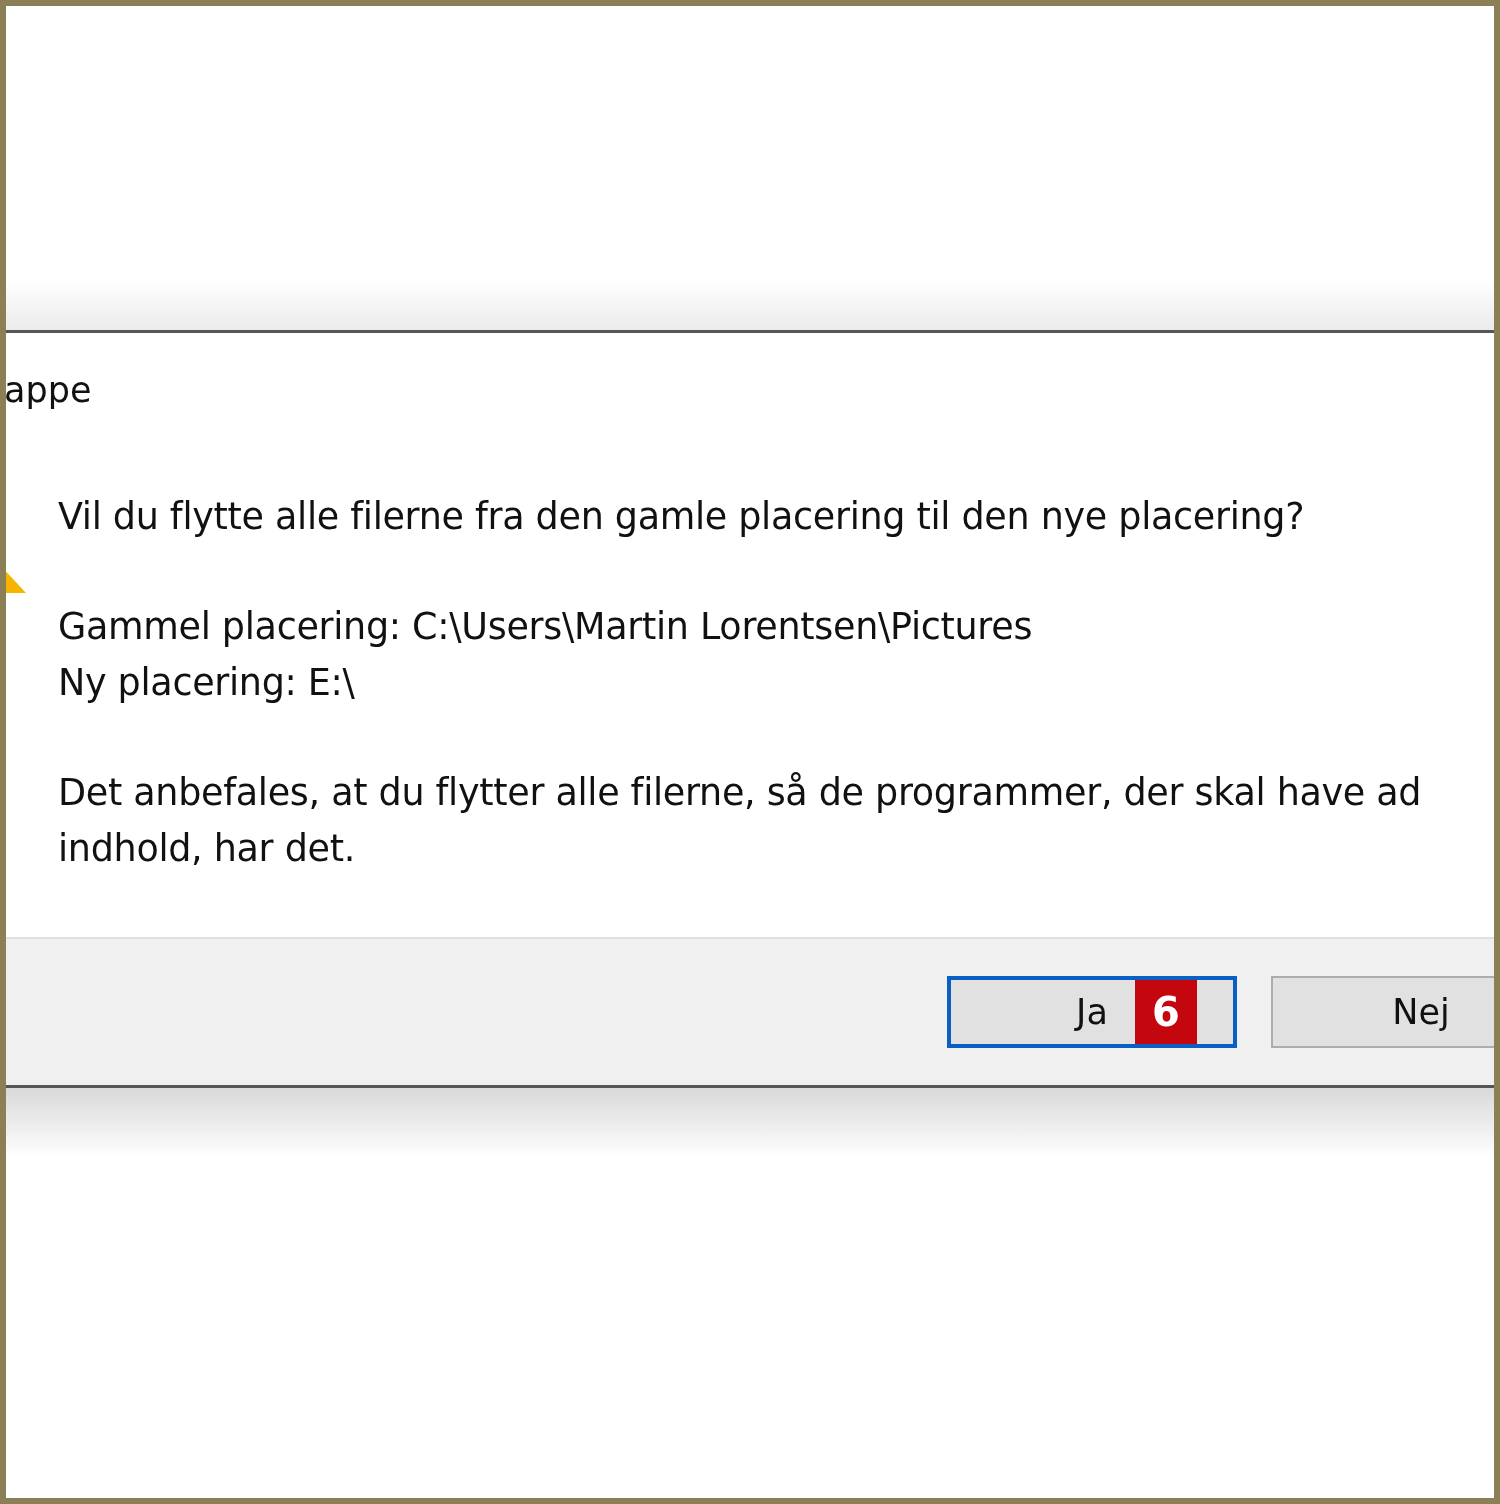 The height and width of the screenshot is (1504, 1500). What do you see at coordinates (681, 517) in the screenshot?
I see `message-text: Vil du flytte alle filerne fra den gamle placering til den nye placering?` at bounding box center [681, 517].